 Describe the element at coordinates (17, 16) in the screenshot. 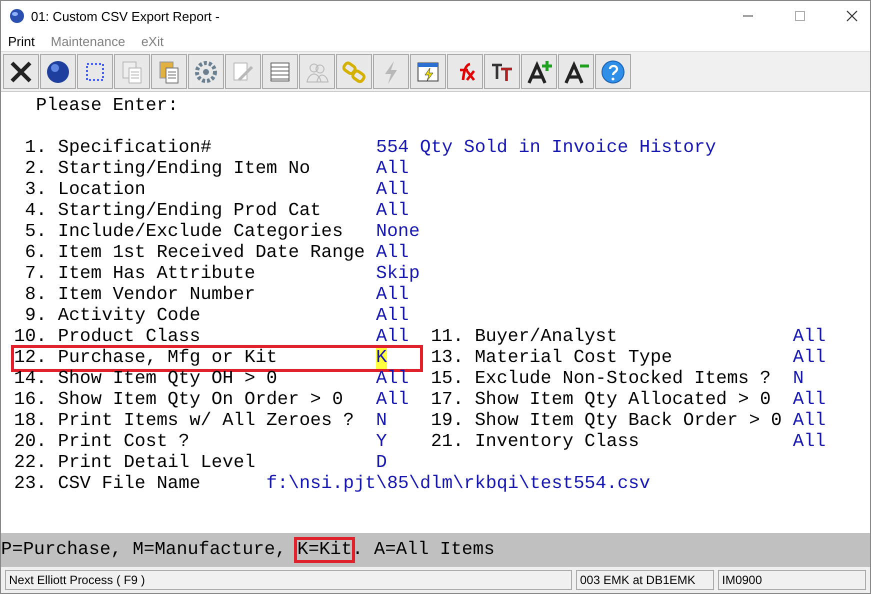

I see `globe-icon` at that location.